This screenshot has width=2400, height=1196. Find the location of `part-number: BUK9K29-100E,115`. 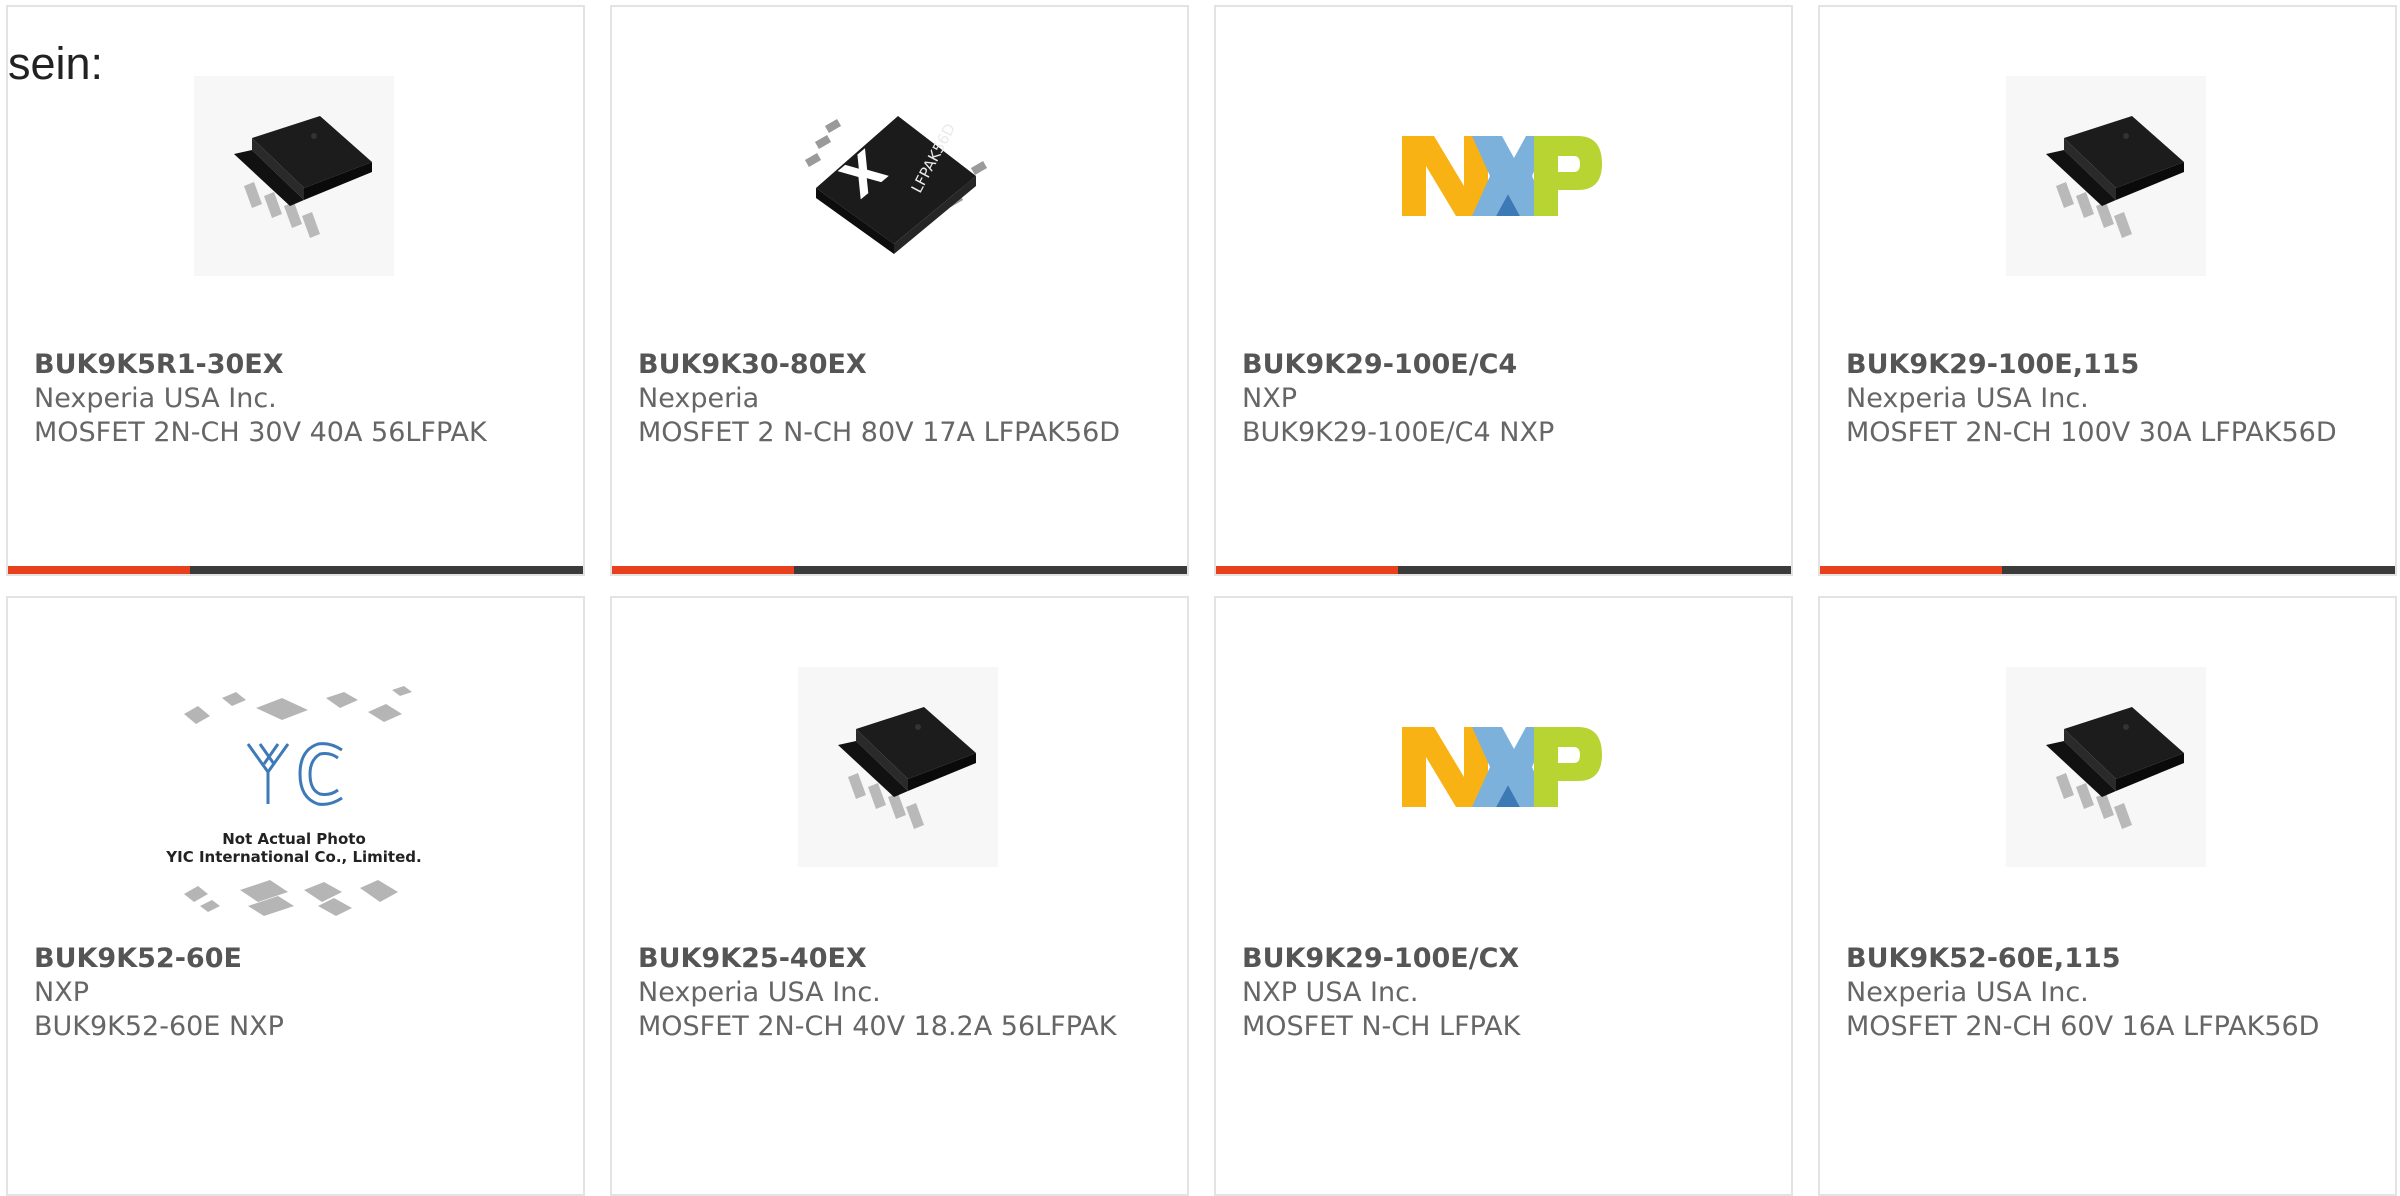

part-number: BUK9K29-100E,115 is located at coordinates (2110, 365).